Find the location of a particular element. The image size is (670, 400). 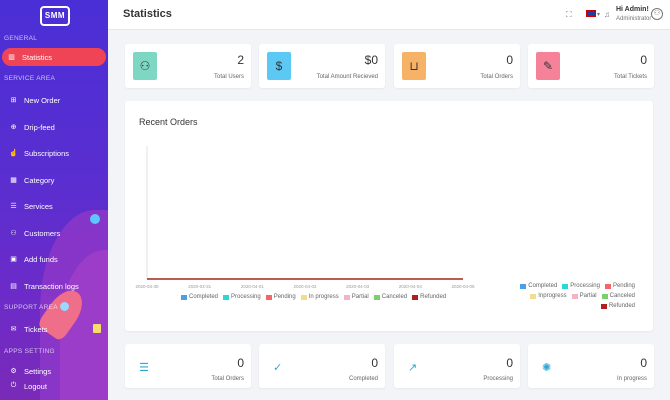

check-icon: ✓ is located at coordinates (278, 368).